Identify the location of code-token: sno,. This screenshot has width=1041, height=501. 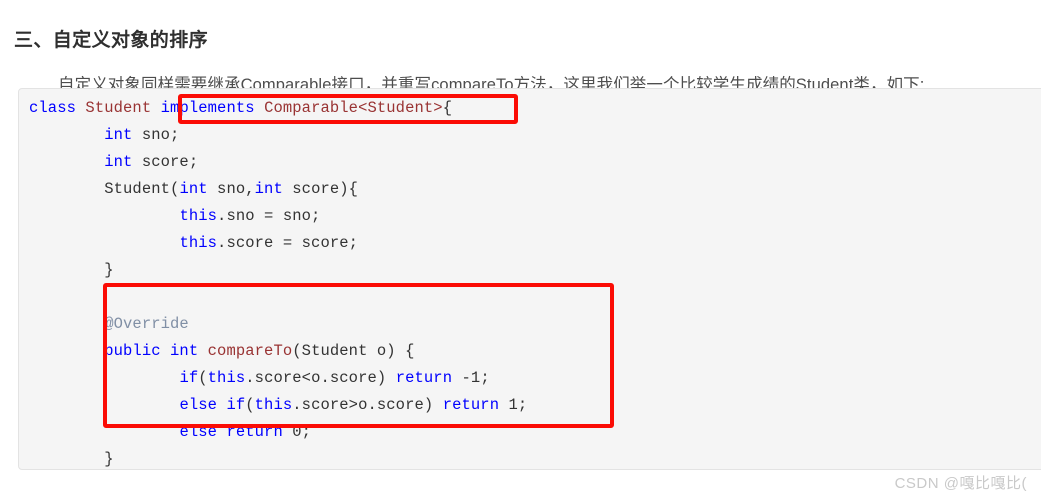
(236, 189).